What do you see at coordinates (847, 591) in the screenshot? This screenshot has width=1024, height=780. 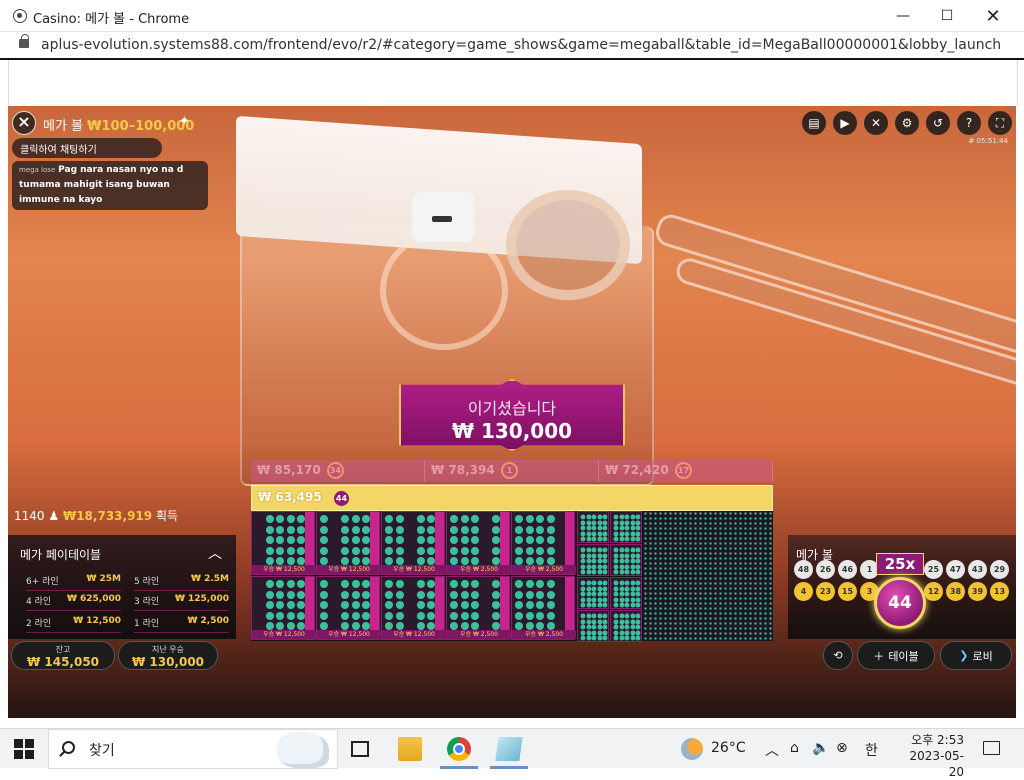 I see `drawn-ball: 15` at bounding box center [847, 591].